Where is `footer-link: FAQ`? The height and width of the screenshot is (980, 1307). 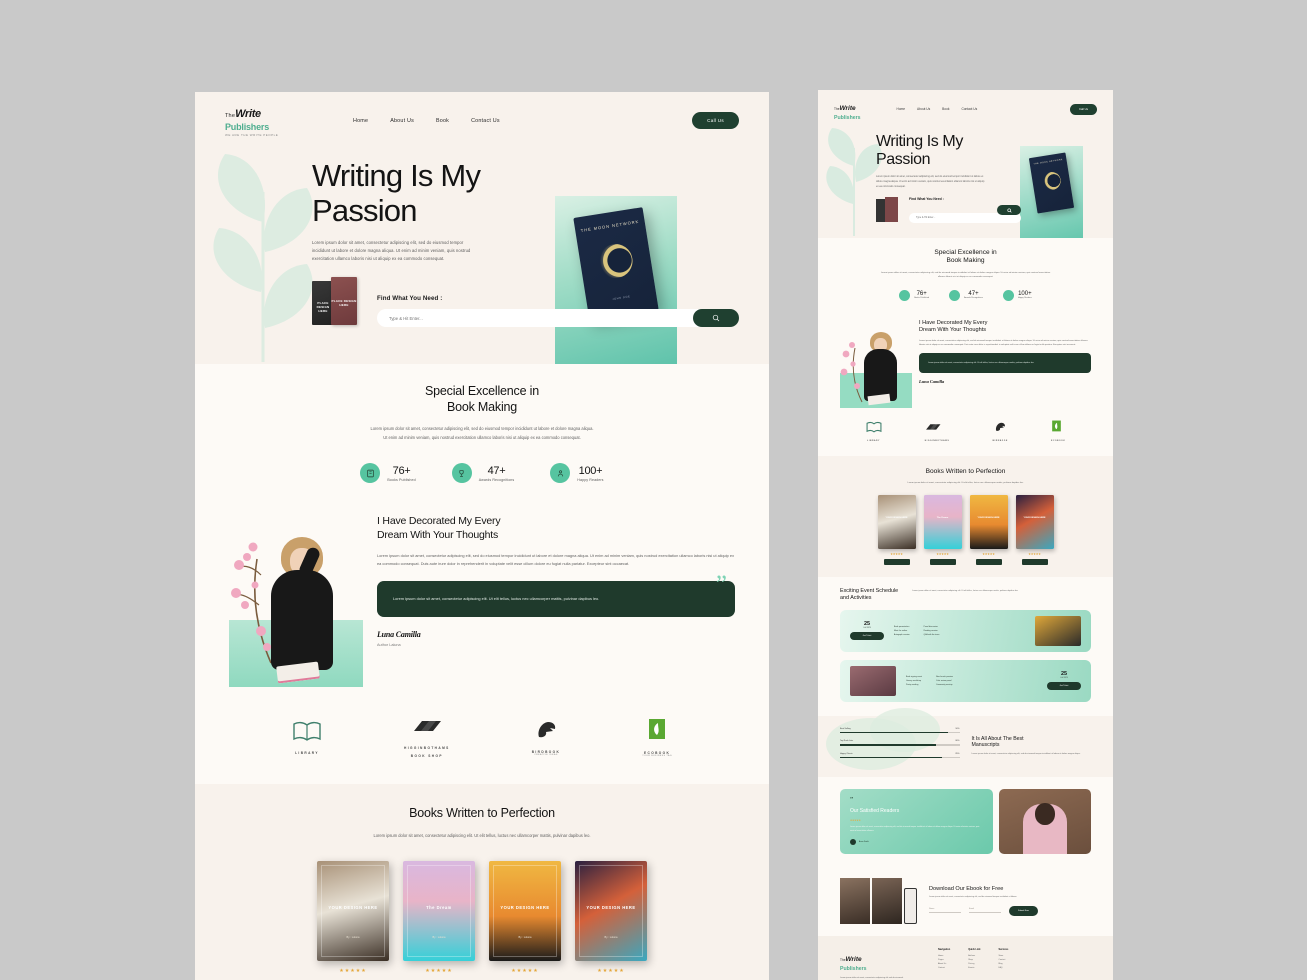
footer-link: FAQ is located at coordinates (1003, 968).